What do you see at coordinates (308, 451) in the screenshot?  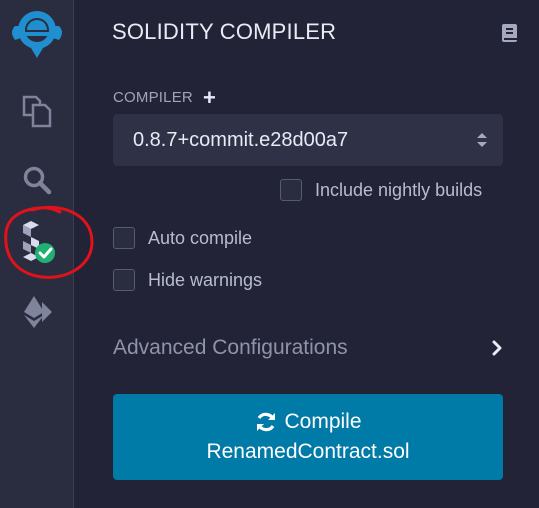 I see `compile-file-name: RenamedContract.sol` at bounding box center [308, 451].